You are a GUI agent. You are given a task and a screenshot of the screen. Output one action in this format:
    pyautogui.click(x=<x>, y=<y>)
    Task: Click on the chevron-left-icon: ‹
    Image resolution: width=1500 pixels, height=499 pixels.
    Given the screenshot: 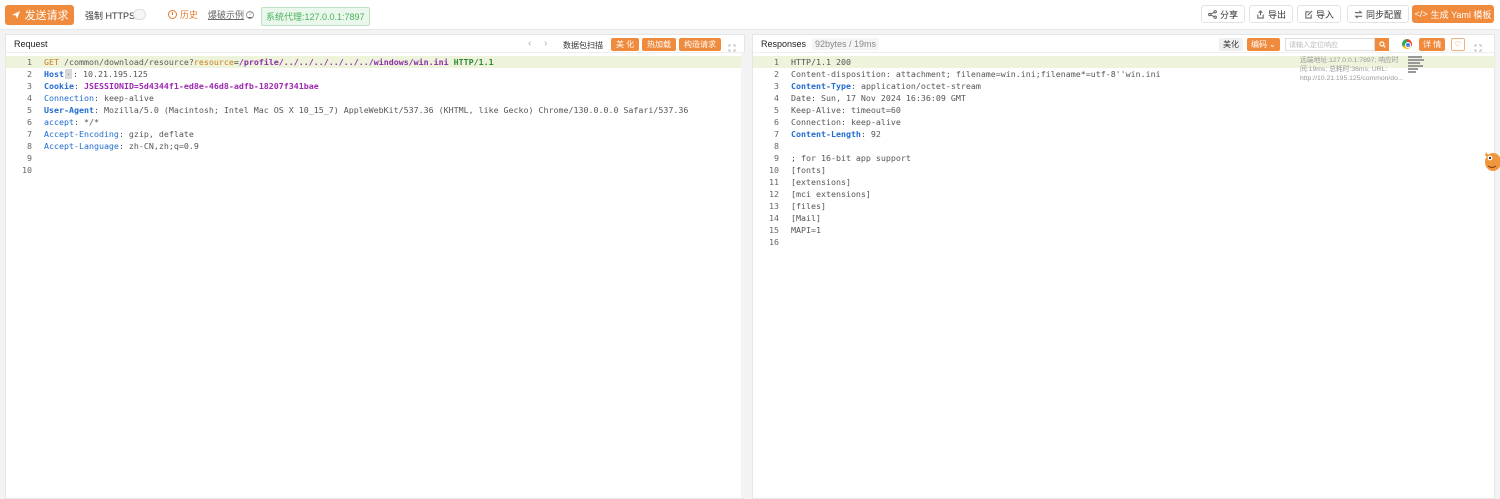 What is the action you would take?
    pyautogui.click(x=529, y=43)
    